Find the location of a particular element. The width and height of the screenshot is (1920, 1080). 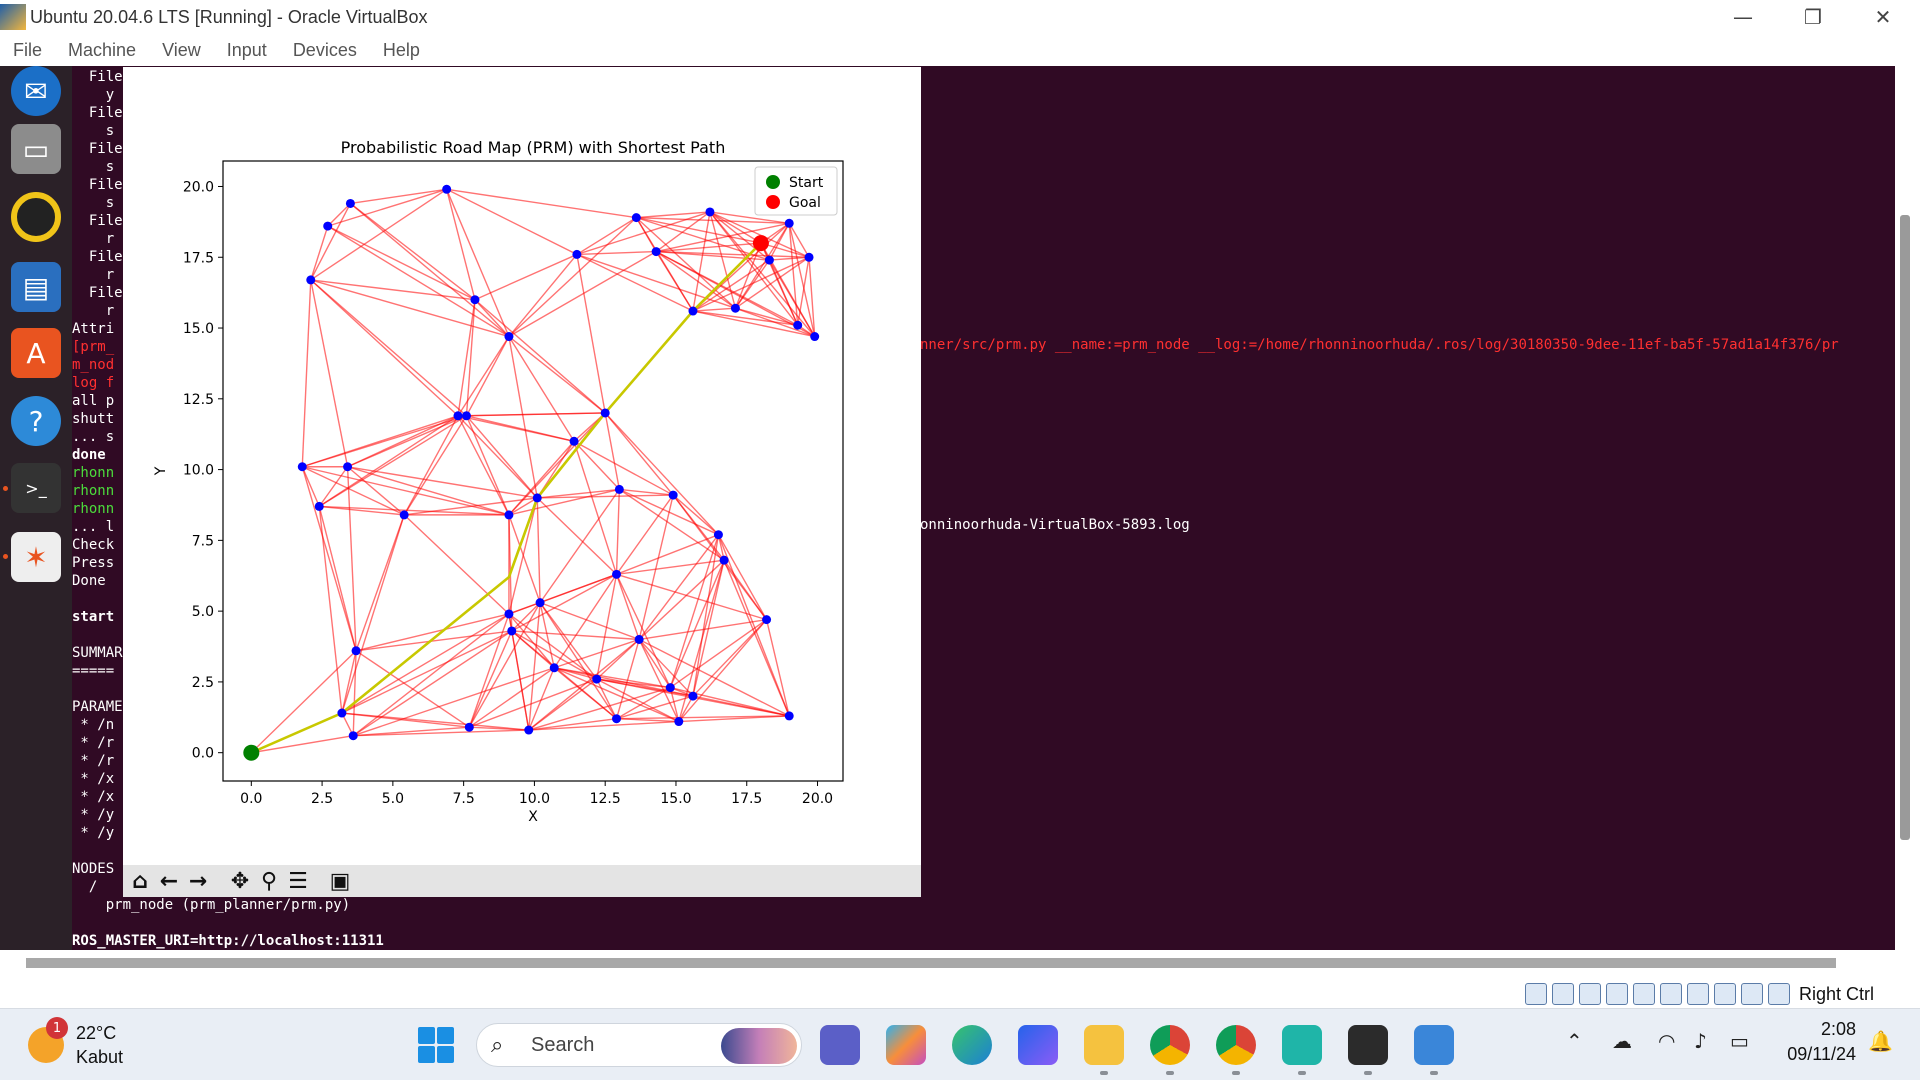

minimize-button: — is located at coordinates (1743, 17).